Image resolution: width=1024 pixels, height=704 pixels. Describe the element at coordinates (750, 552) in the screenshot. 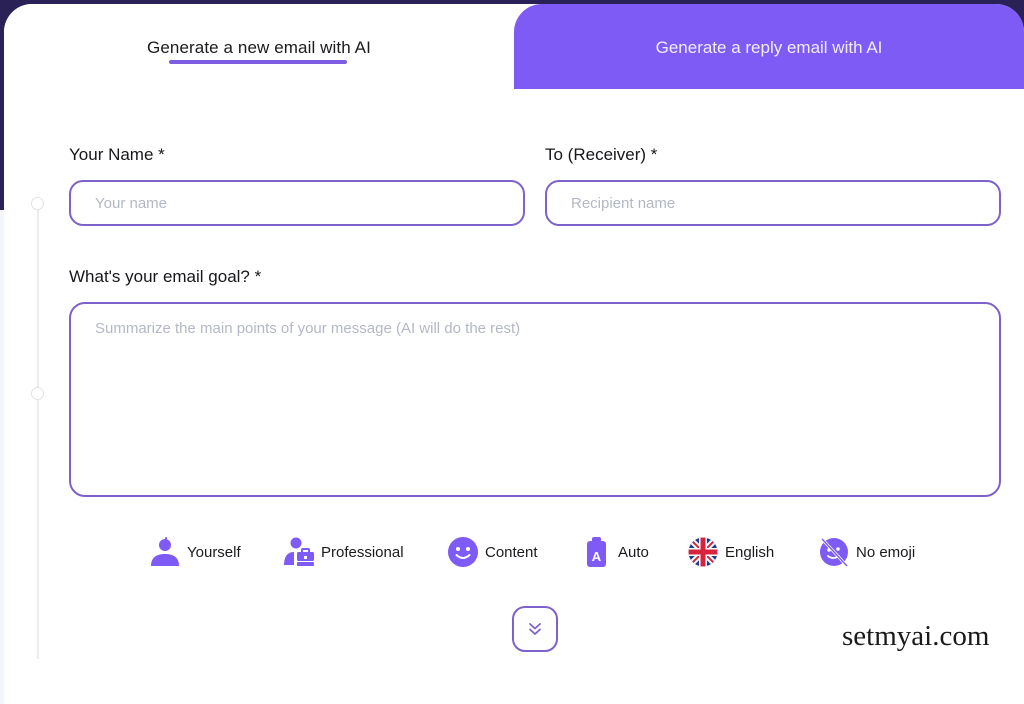

I see `option-english-label: English` at that location.